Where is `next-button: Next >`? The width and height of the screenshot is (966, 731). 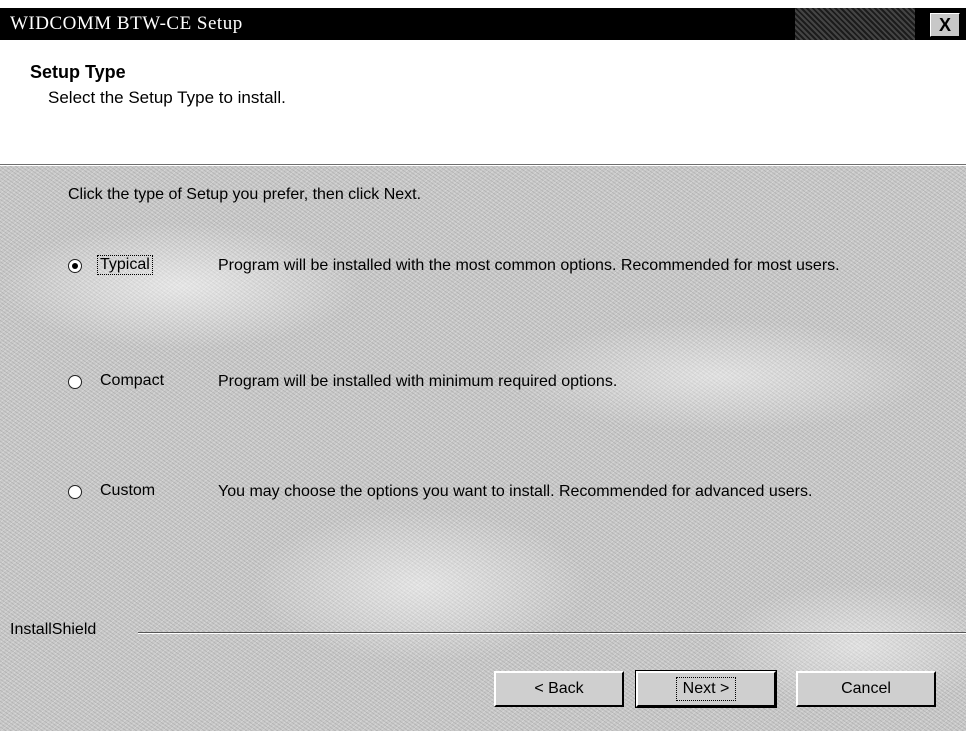 next-button: Next > is located at coordinates (706, 689).